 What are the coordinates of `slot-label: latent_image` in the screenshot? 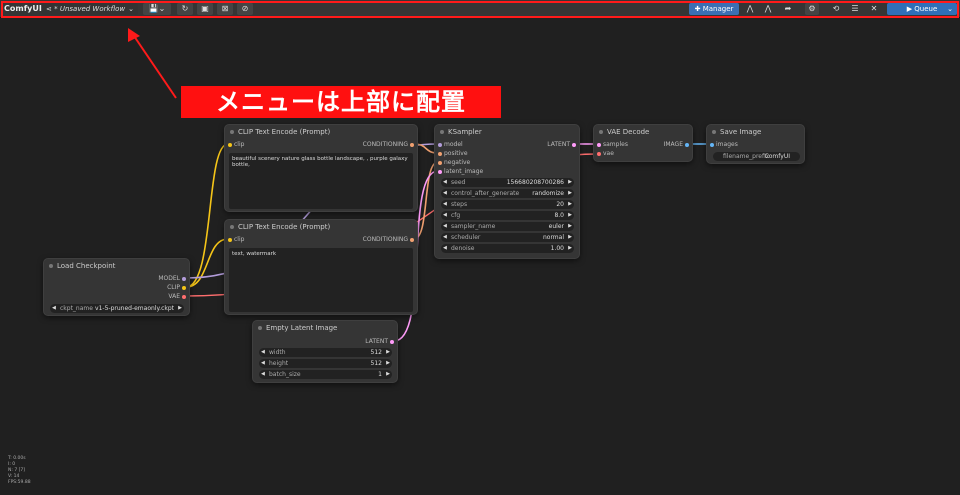 It's located at (464, 171).